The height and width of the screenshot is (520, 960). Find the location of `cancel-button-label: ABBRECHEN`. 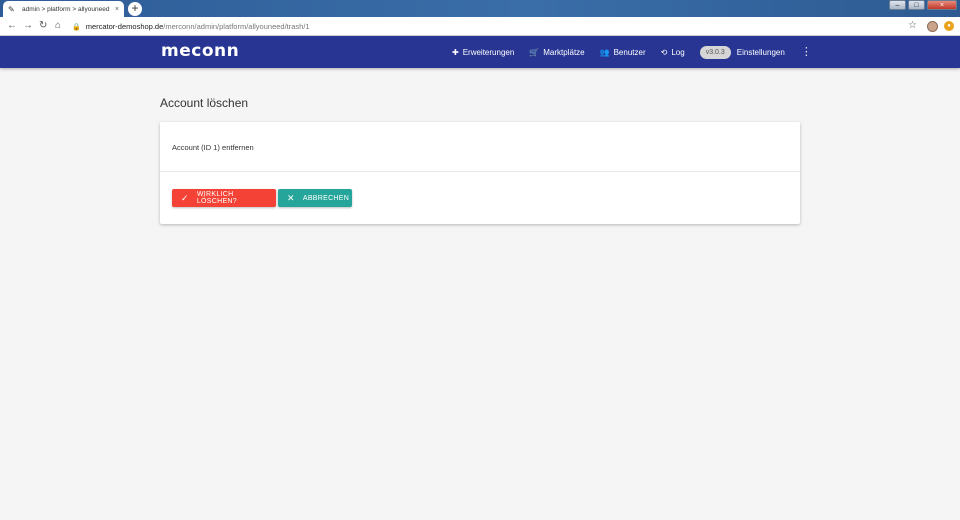

cancel-button-label: ABBRECHEN is located at coordinates (326, 198).